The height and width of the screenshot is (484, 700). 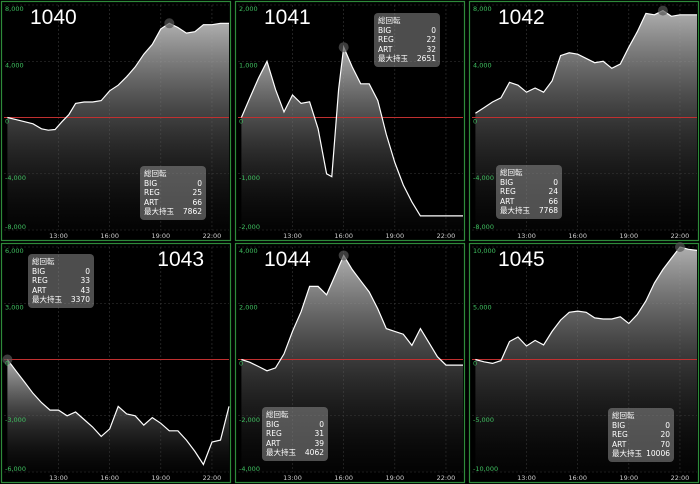 What do you see at coordinates (61, 291) in the screenshot?
I see `stats-row-art: ART 43` at bounding box center [61, 291].